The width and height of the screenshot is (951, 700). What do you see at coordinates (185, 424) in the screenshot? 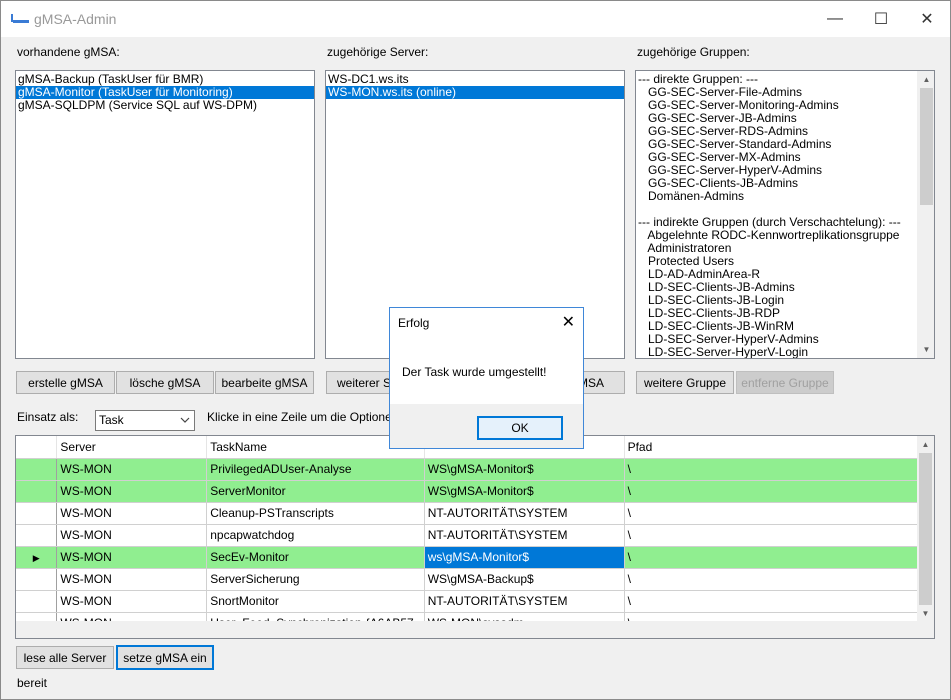
I see `chevron-down-icon` at bounding box center [185, 424].